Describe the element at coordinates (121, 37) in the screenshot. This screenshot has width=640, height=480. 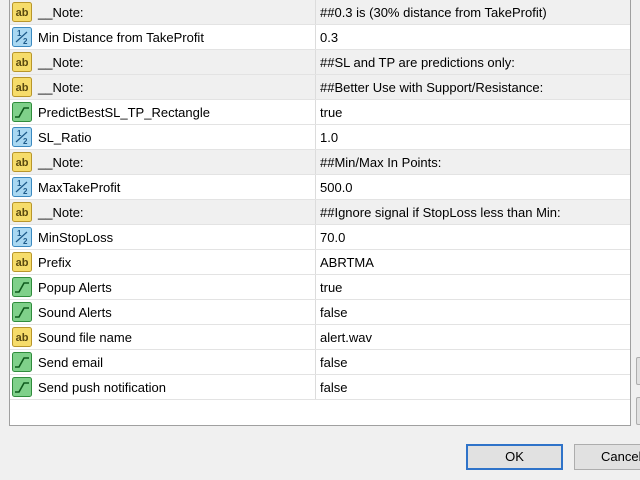
I see `parameter-name: Min Distance from TakeProfit` at that location.